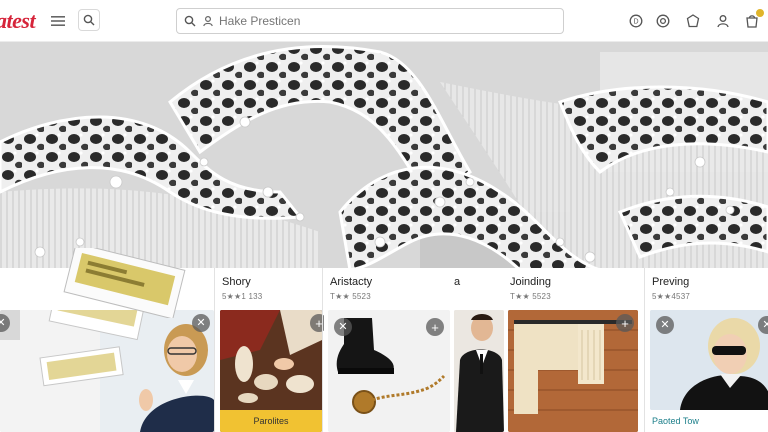 Image resolution: width=768 pixels, height=432 pixels. What do you see at coordinates (530, 282) in the screenshot?
I see `card-title: Joinding` at bounding box center [530, 282].